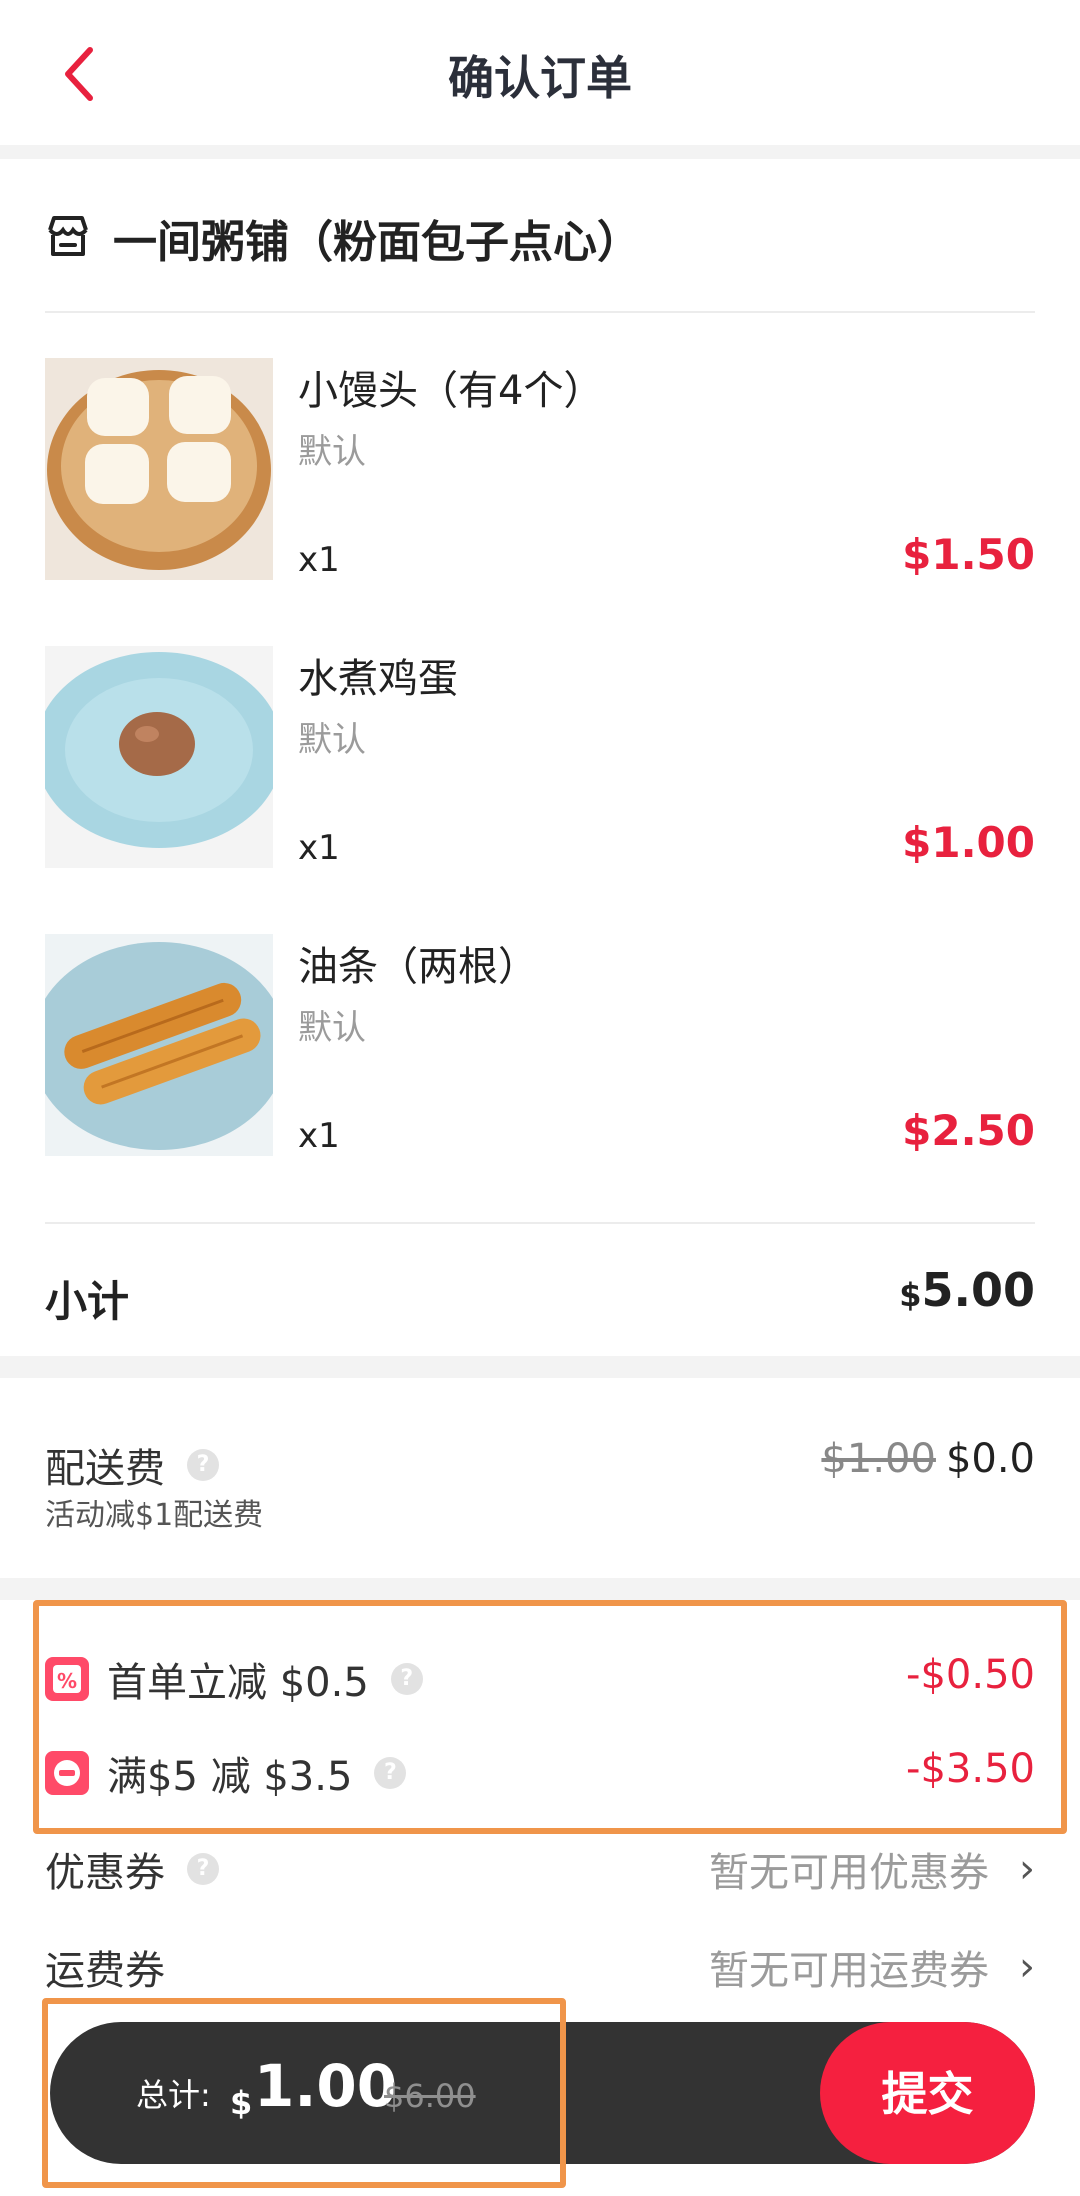  What do you see at coordinates (68, 238) in the screenshot?
I see `store-icon` at bounding box center [68, 238].